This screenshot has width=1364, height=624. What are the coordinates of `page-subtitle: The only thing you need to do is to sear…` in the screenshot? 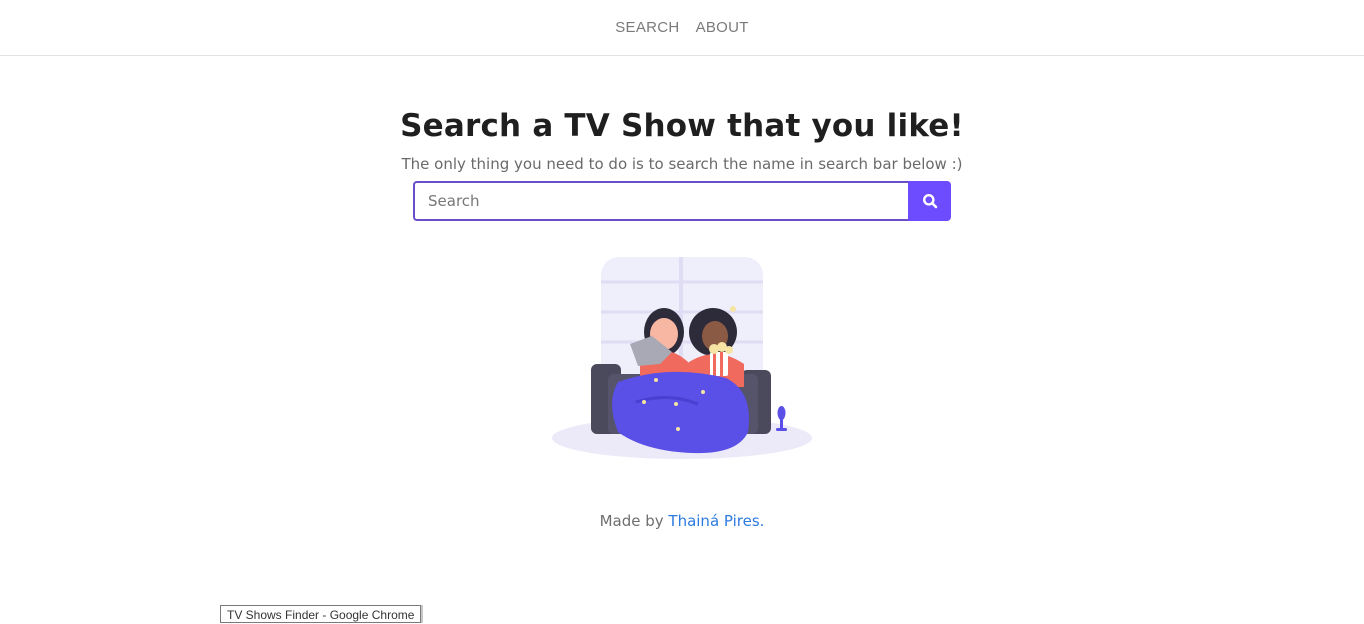 It's located at (682, 164).